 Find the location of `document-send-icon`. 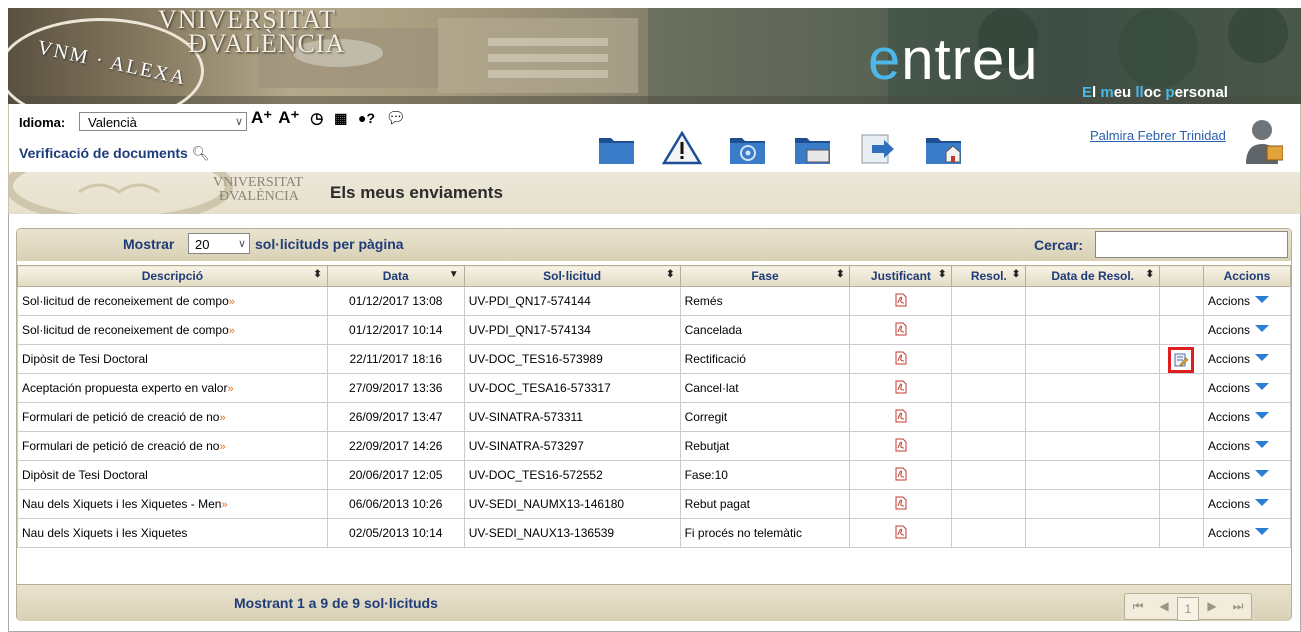

document-send-icon is located at coordinates (878, 148).